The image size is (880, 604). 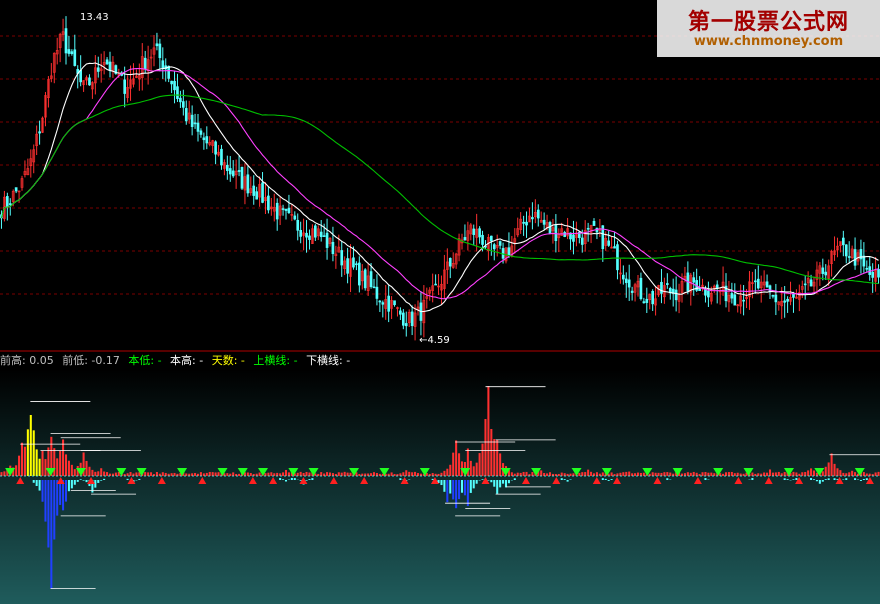 What do you see at coordinates (768, 28) in the screenshot?
I see `watermark-logo: 第一股票公式网 www.chnmoney.com` at bounding box center [768, 28].